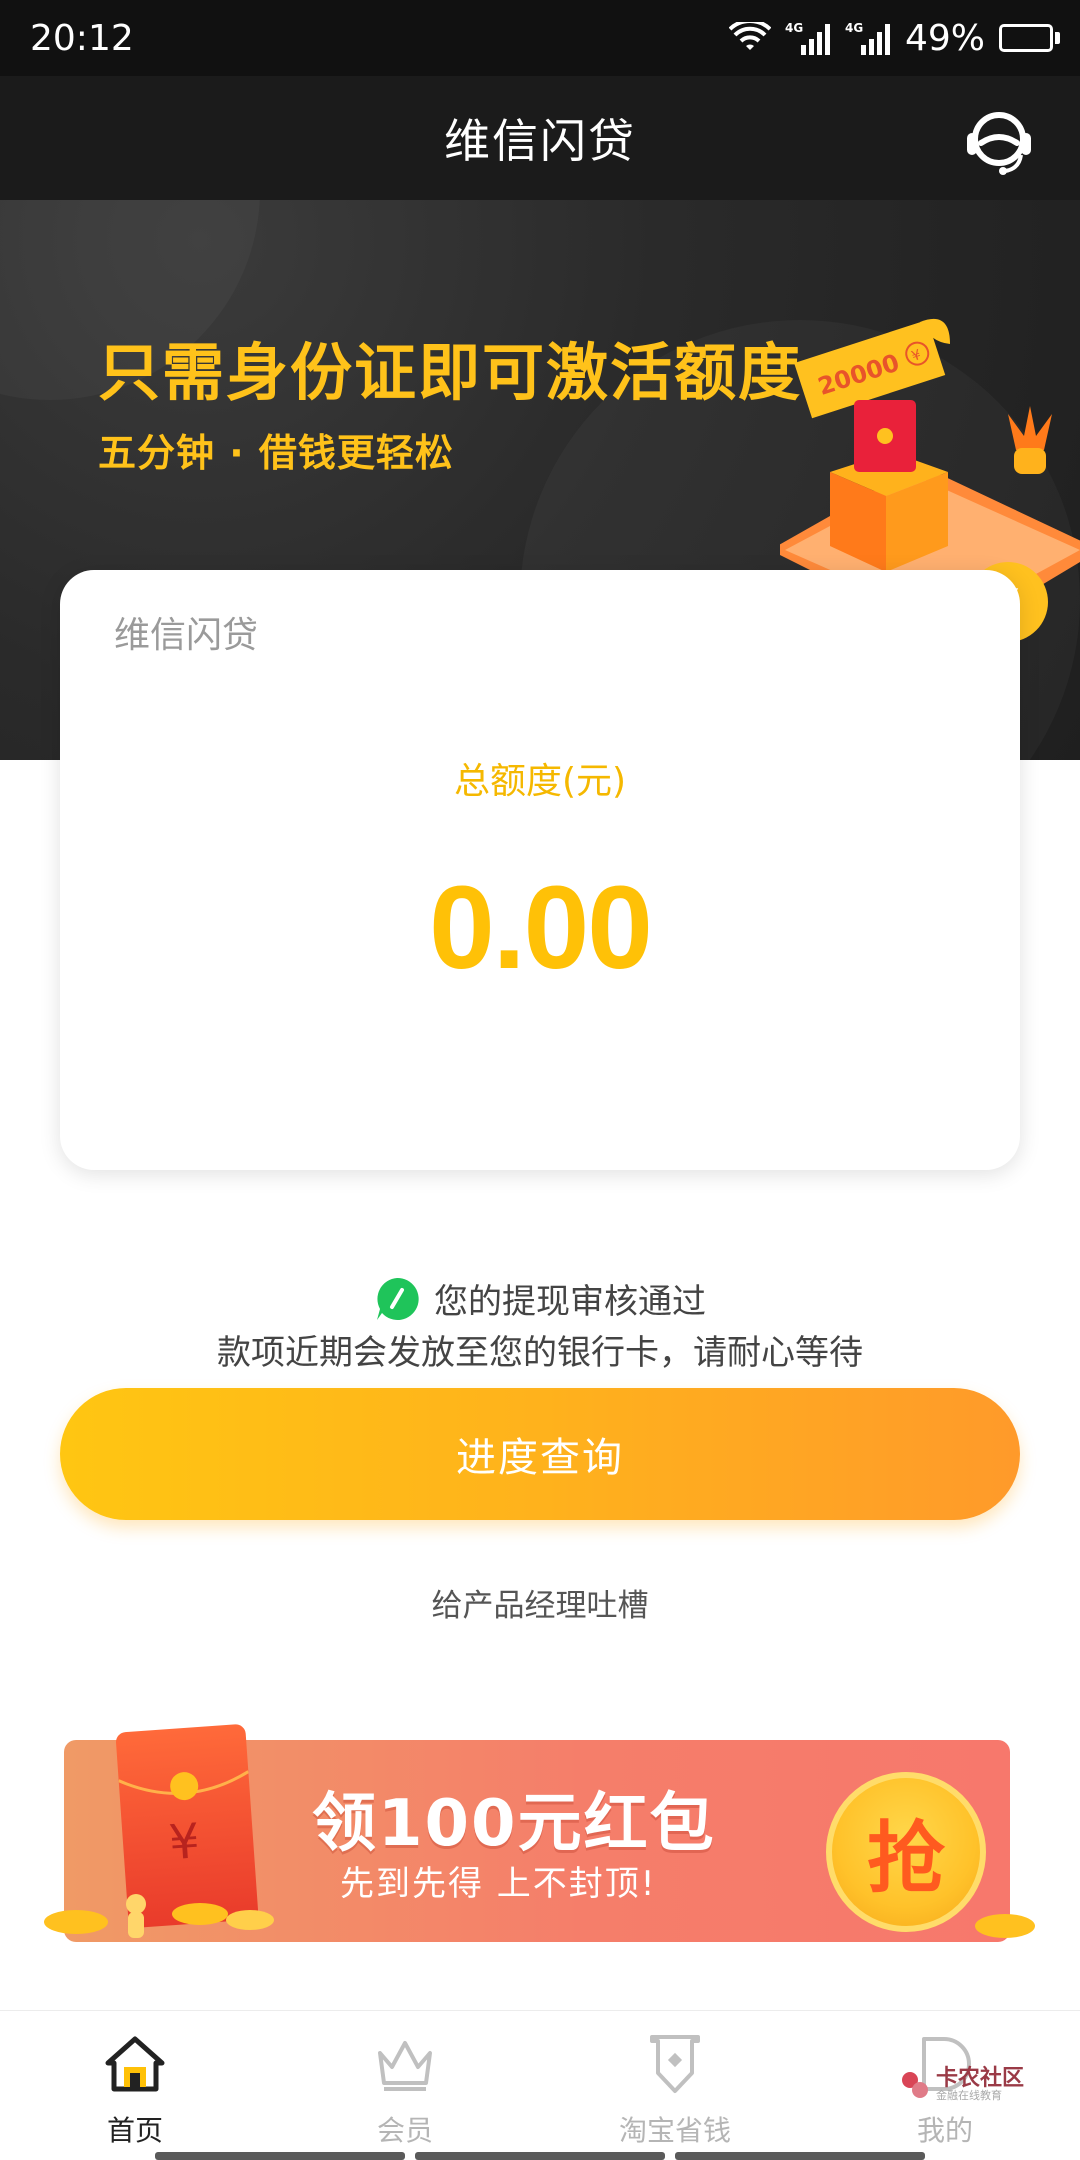  What do you see at coordinates (135, 2064) in the screenshot?
I see `home-icon` at bounding box center [135, 2064].